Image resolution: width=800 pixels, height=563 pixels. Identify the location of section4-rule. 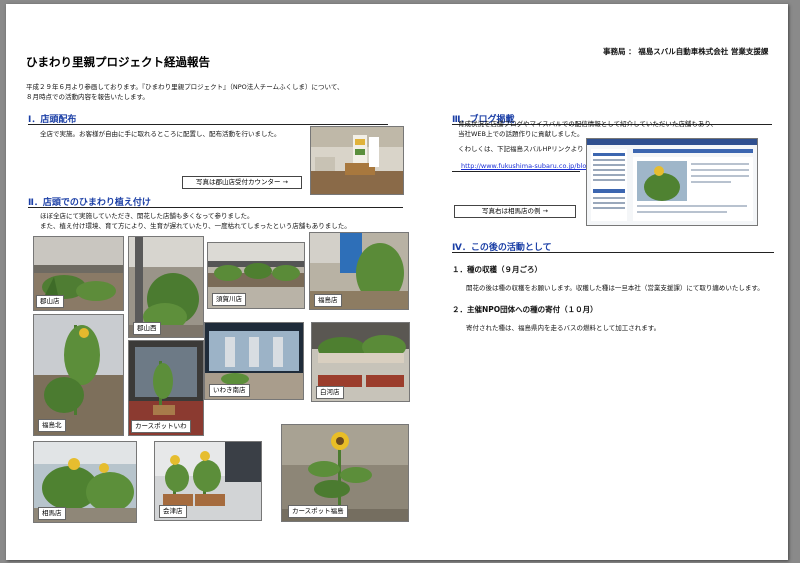
(613, 252).